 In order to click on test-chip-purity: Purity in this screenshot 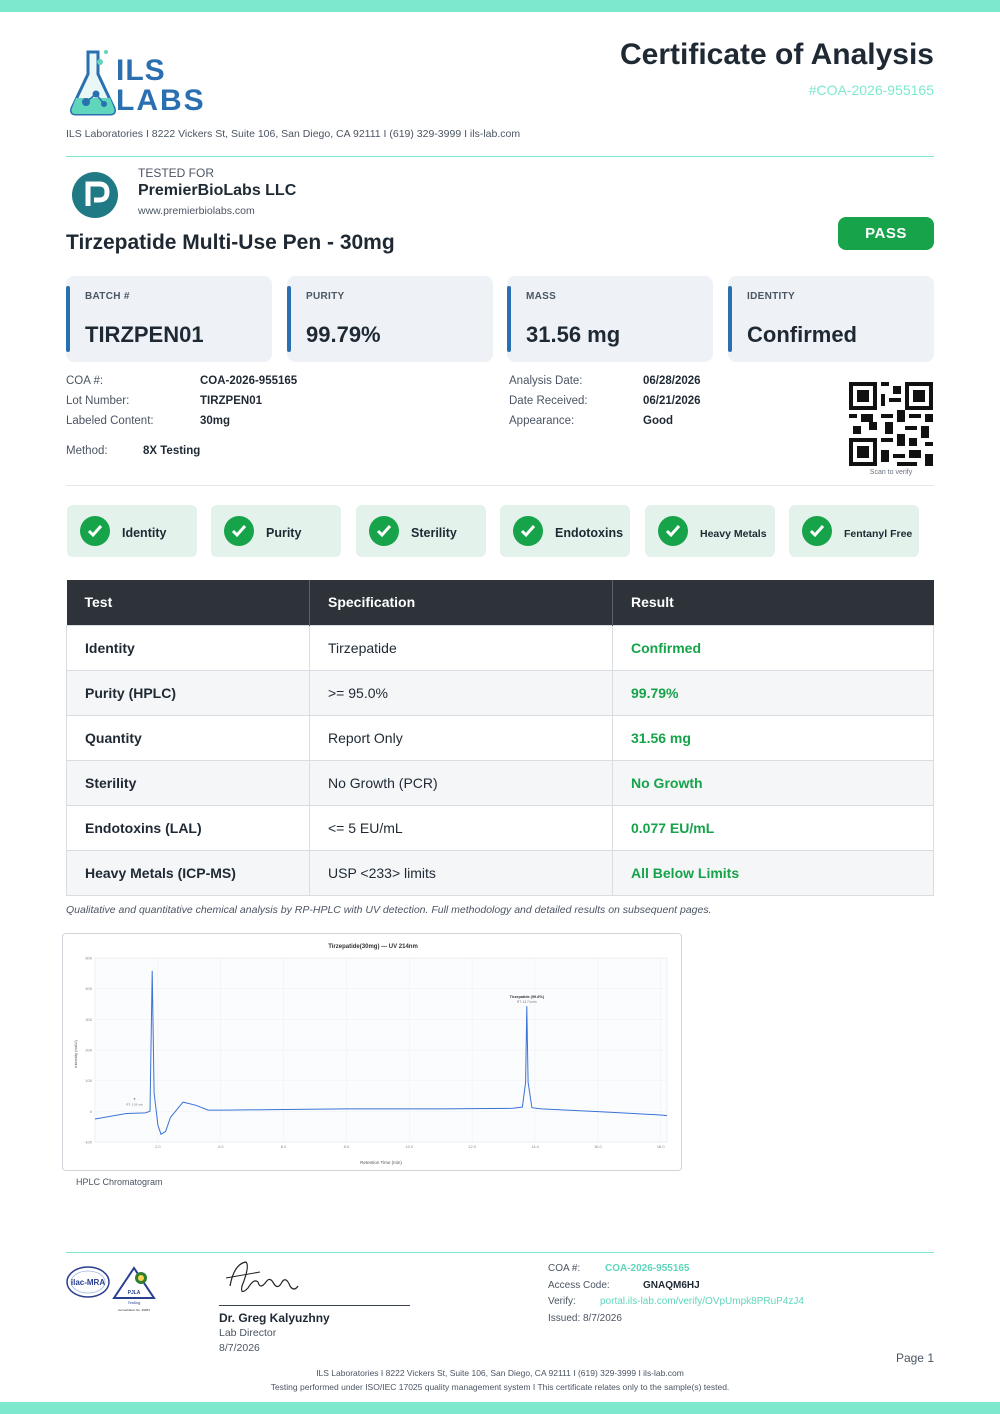, I will do `click(276, 531)`.